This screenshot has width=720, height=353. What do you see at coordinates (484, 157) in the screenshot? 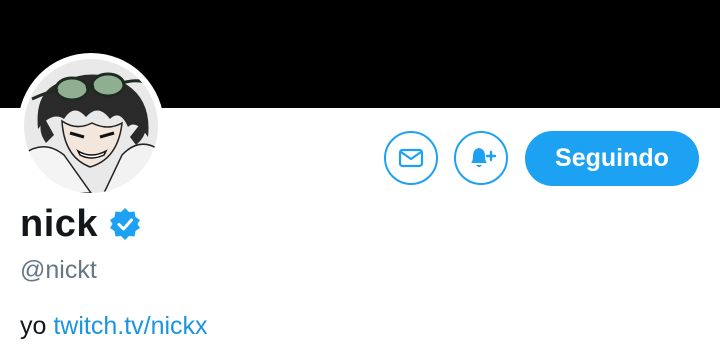
I see `bell-plus-icon` at bounding box center [484, 157].